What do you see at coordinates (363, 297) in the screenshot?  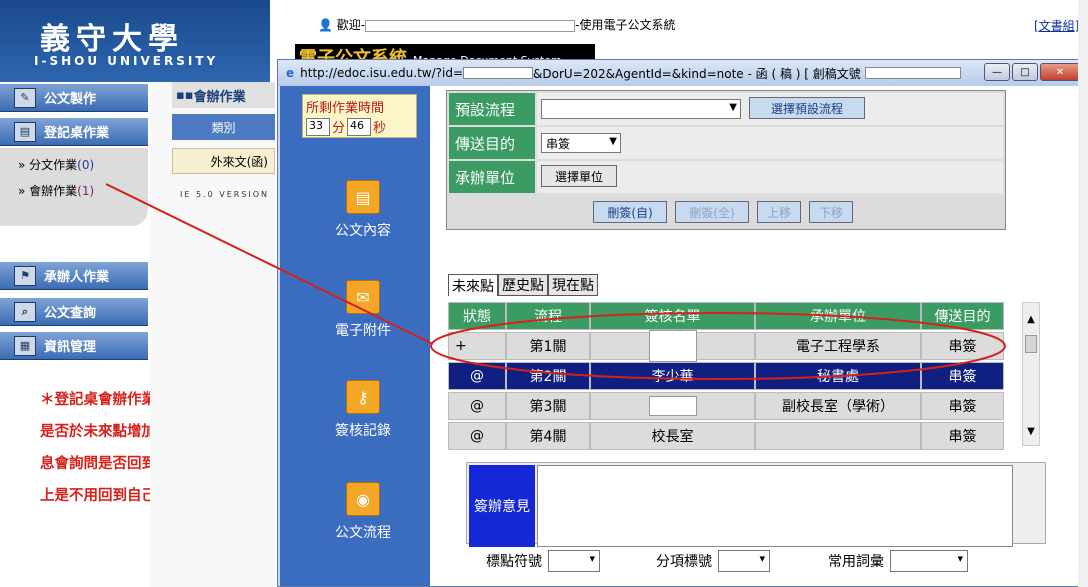 I see `attachment-icon: ✉` at bounding box center [363, 297].